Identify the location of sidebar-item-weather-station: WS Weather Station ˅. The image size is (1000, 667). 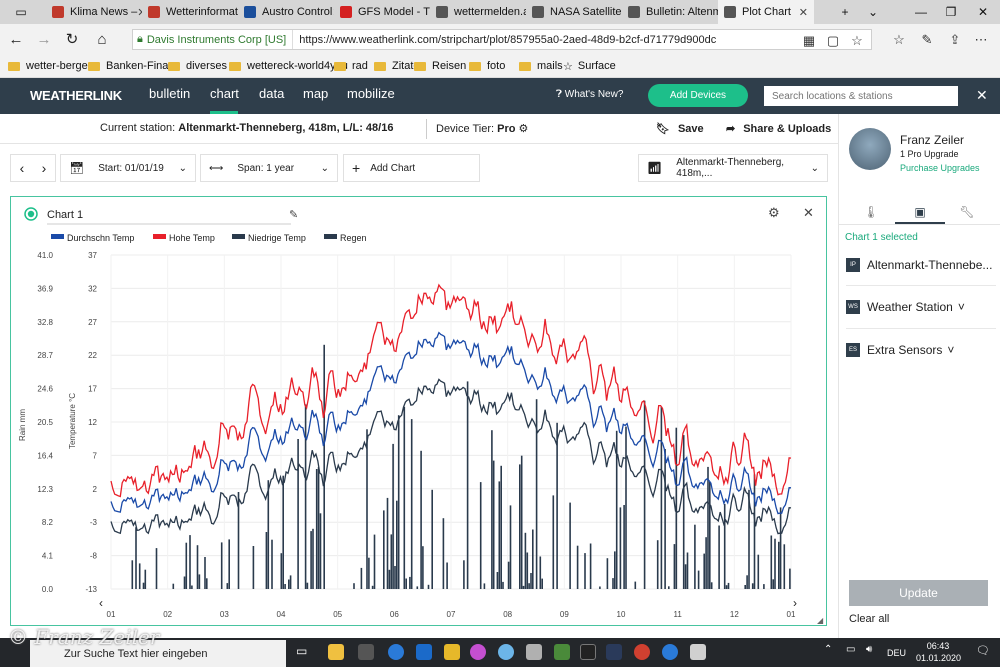
(905, 307).